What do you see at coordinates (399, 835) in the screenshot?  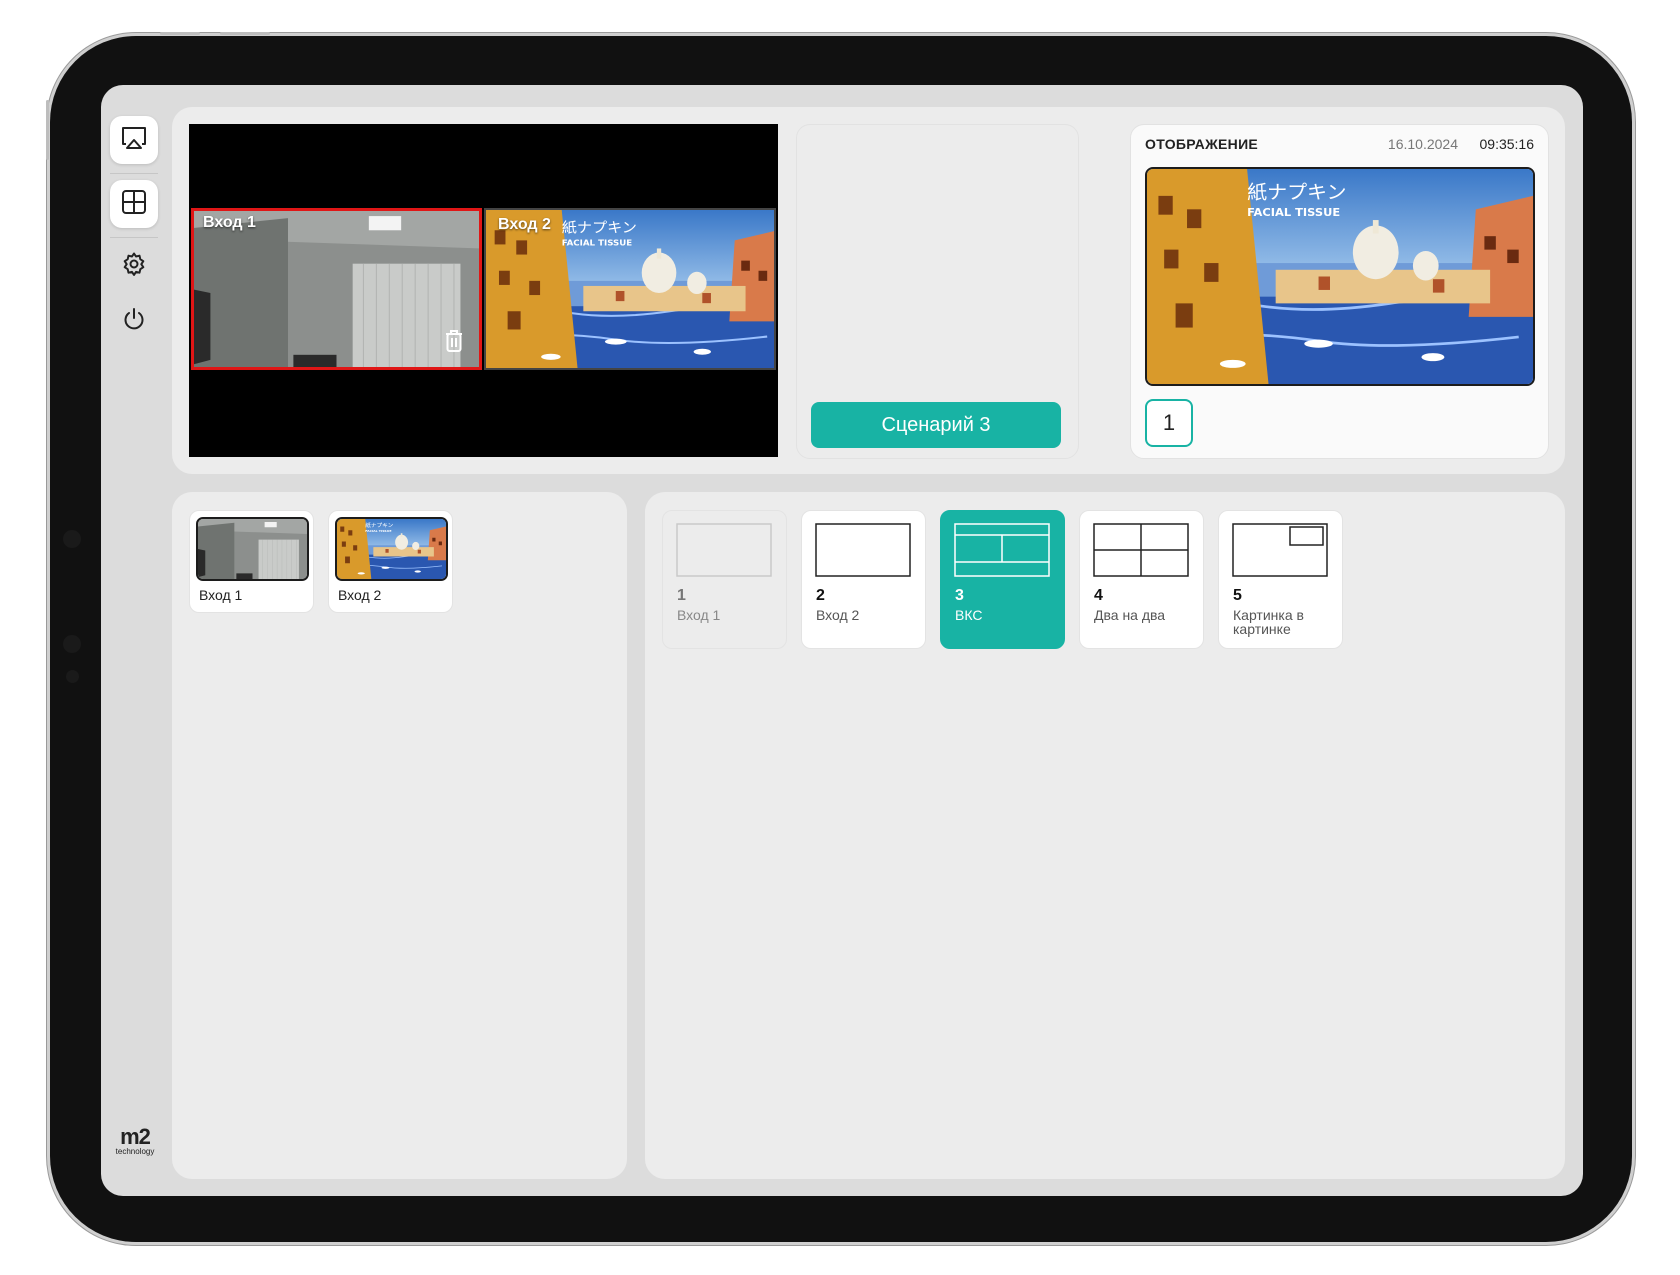 I see `sources-panel: Вход 1 Вход 2` at bounding box center [399, 835].